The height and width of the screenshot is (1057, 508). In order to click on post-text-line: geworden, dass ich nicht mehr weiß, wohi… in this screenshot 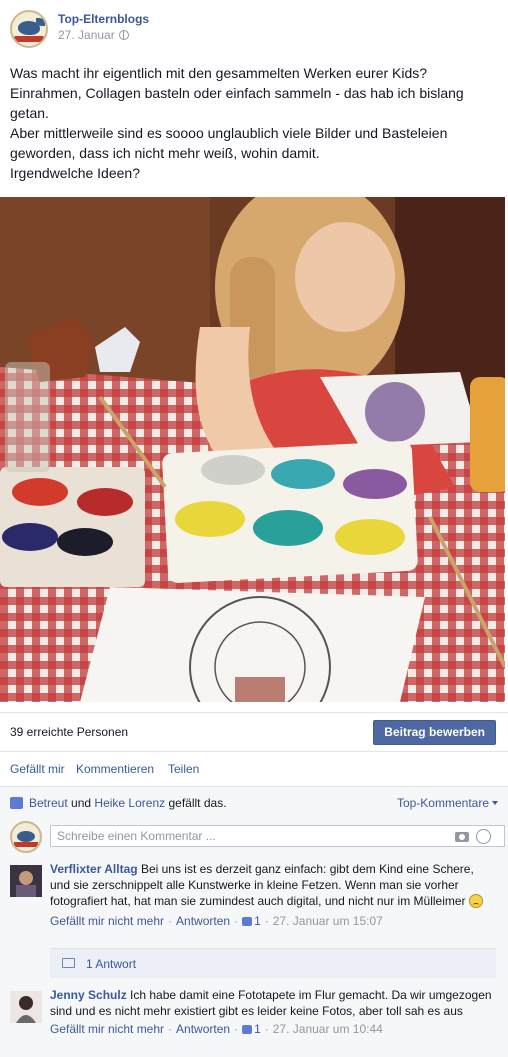, I will do `click(165, 153)`.